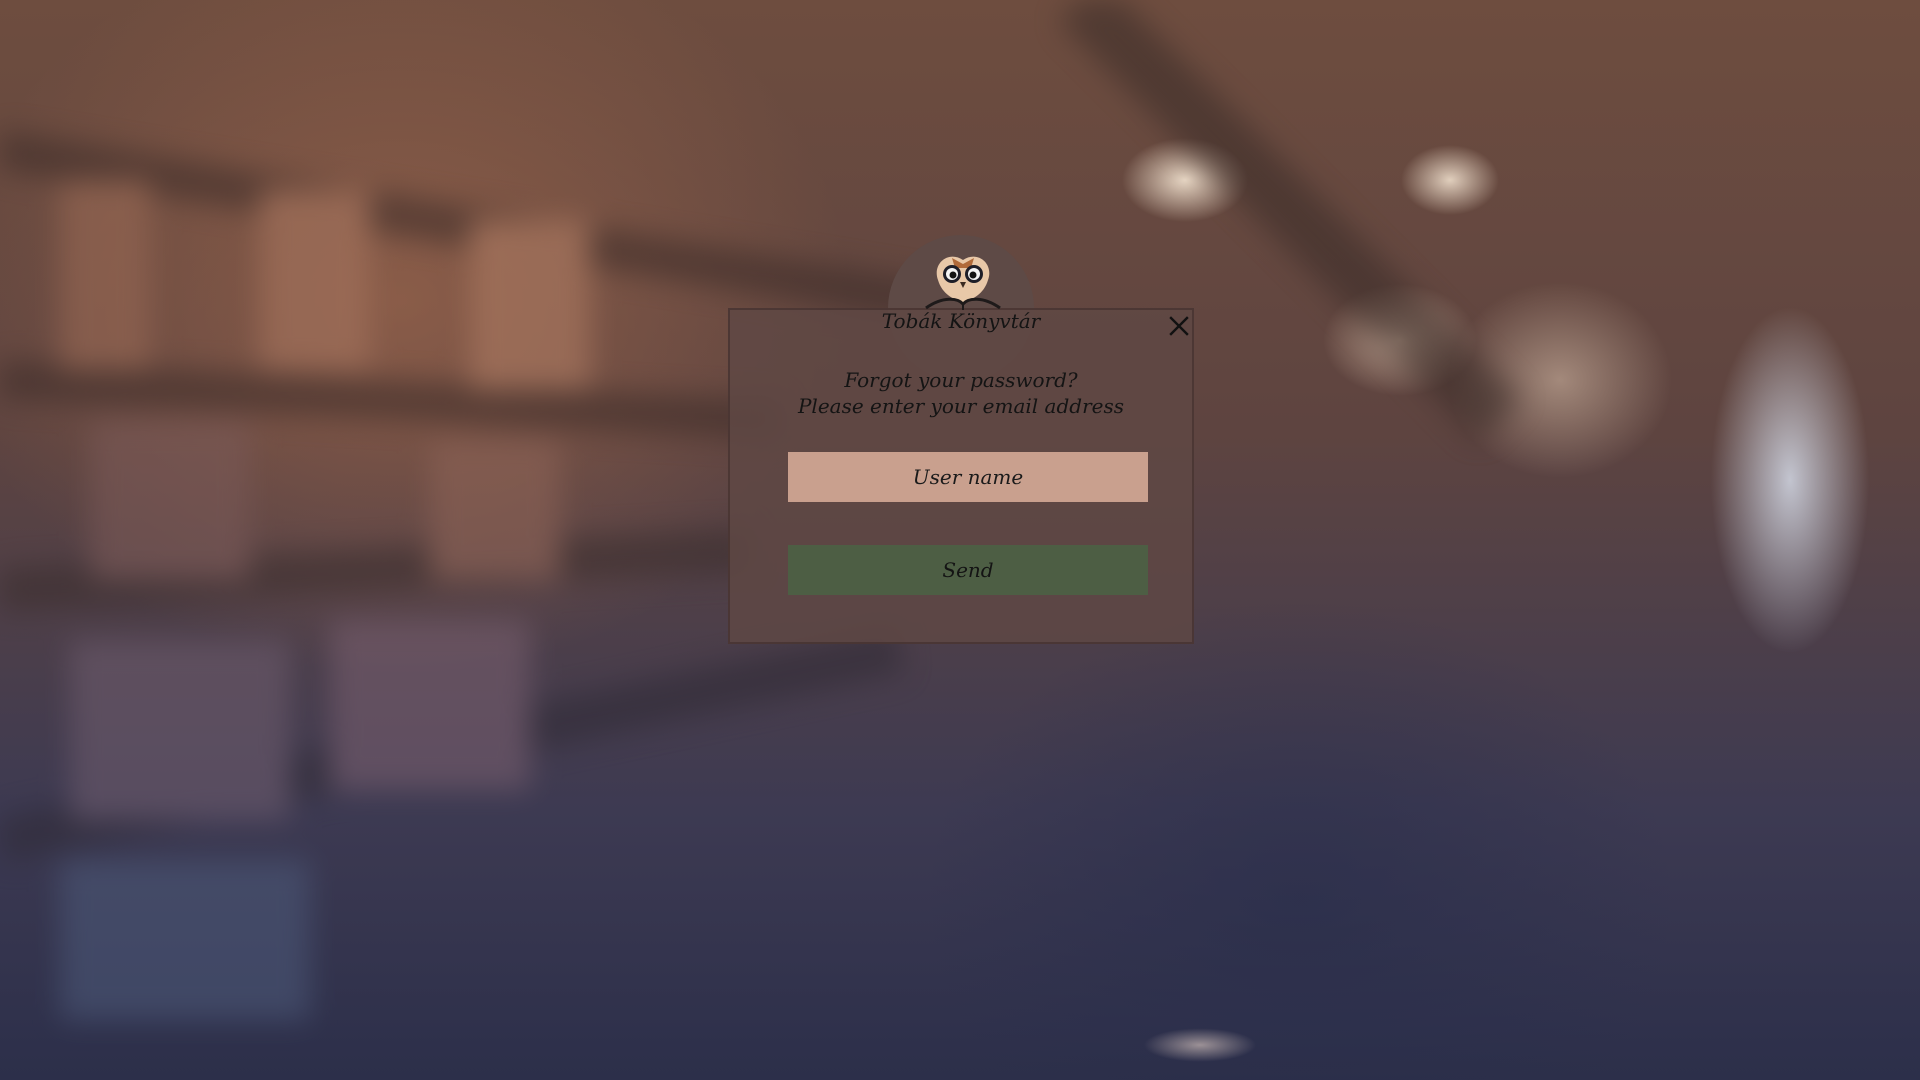 The height and width of the screenshot is (1080, 1920). I want to click on owl-book-icon, so click(963, 283).